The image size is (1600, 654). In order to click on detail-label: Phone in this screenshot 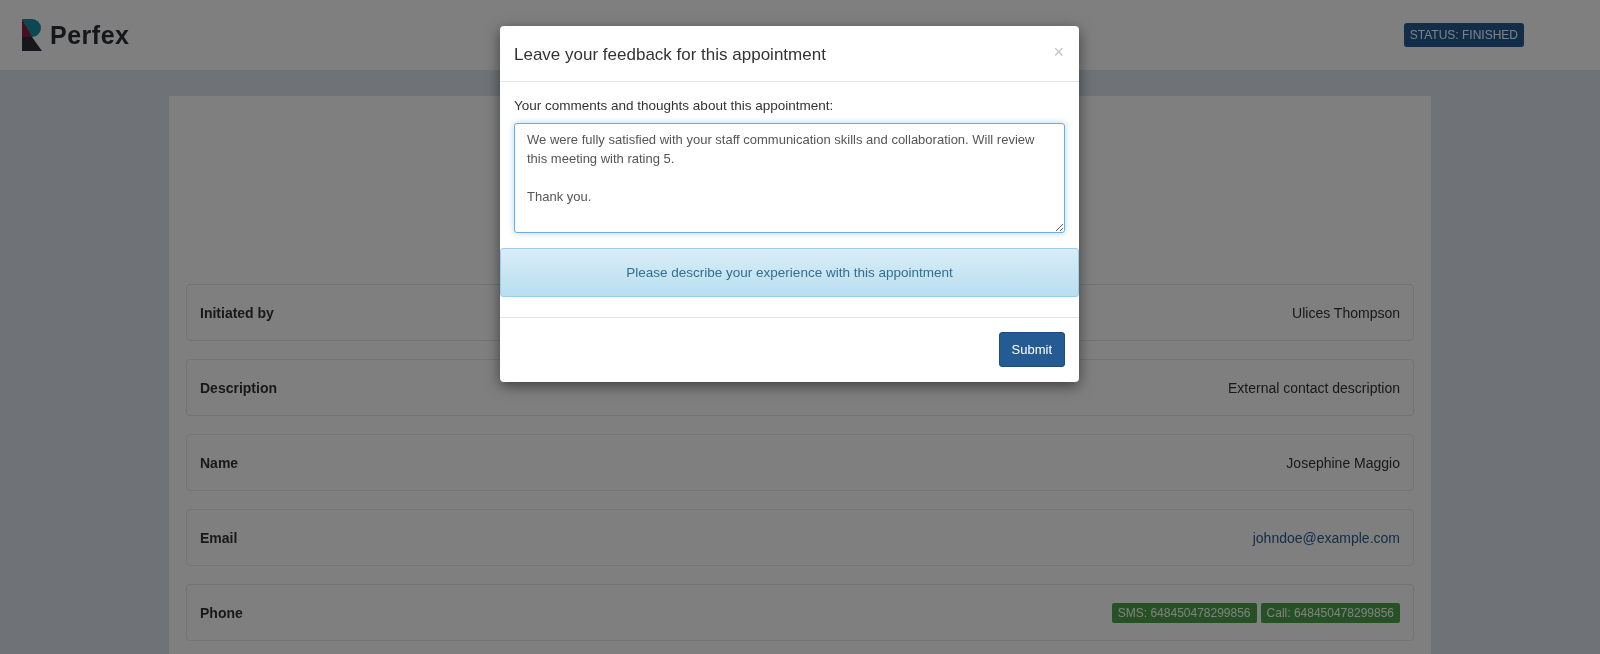, I will do `click(221, 612)`.